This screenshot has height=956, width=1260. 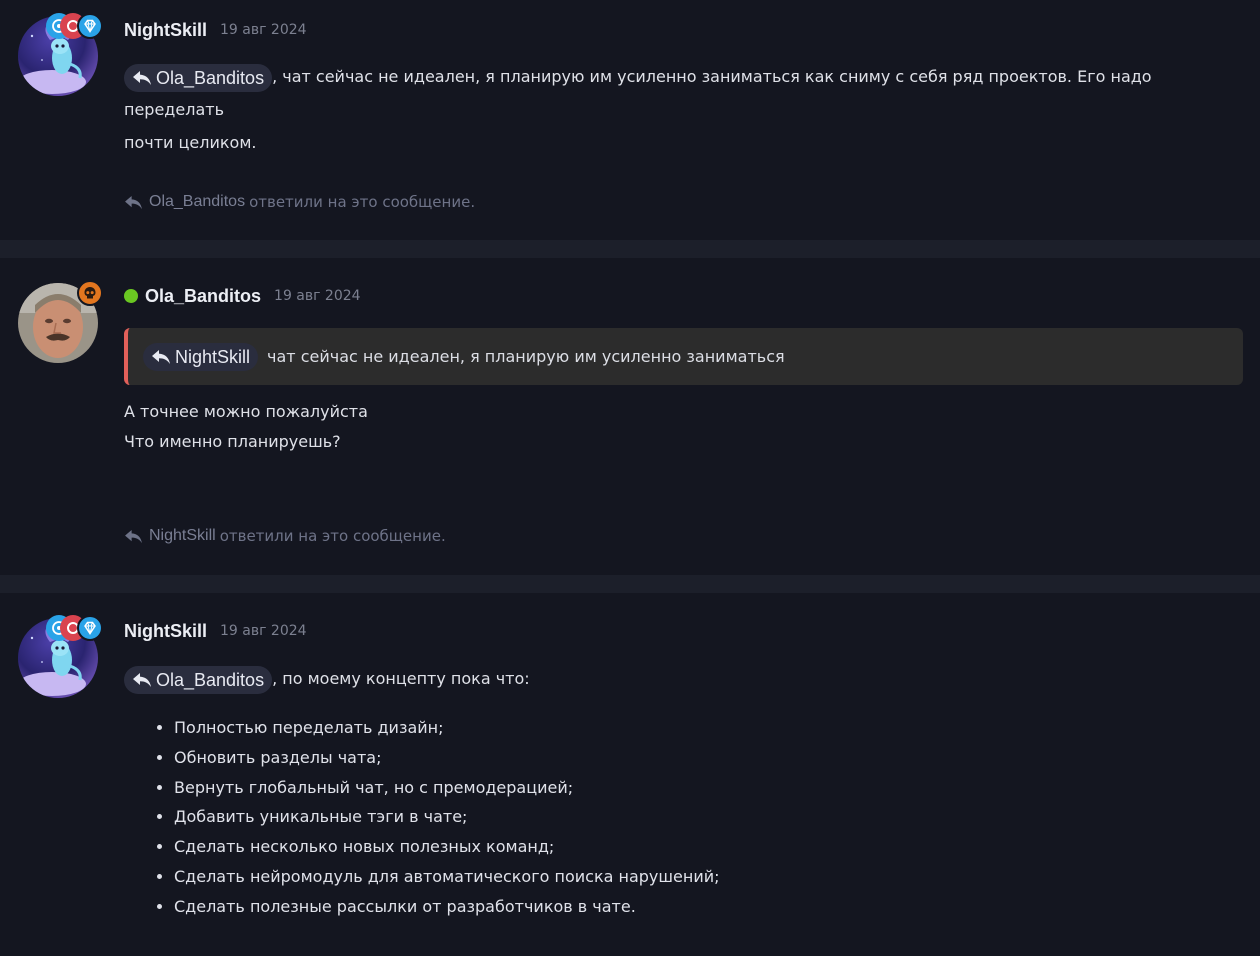 What do you see at coordinates (190, 142) in the screenshot?
I see `post-text: почти целиком.` at bounding box center [190, 142].